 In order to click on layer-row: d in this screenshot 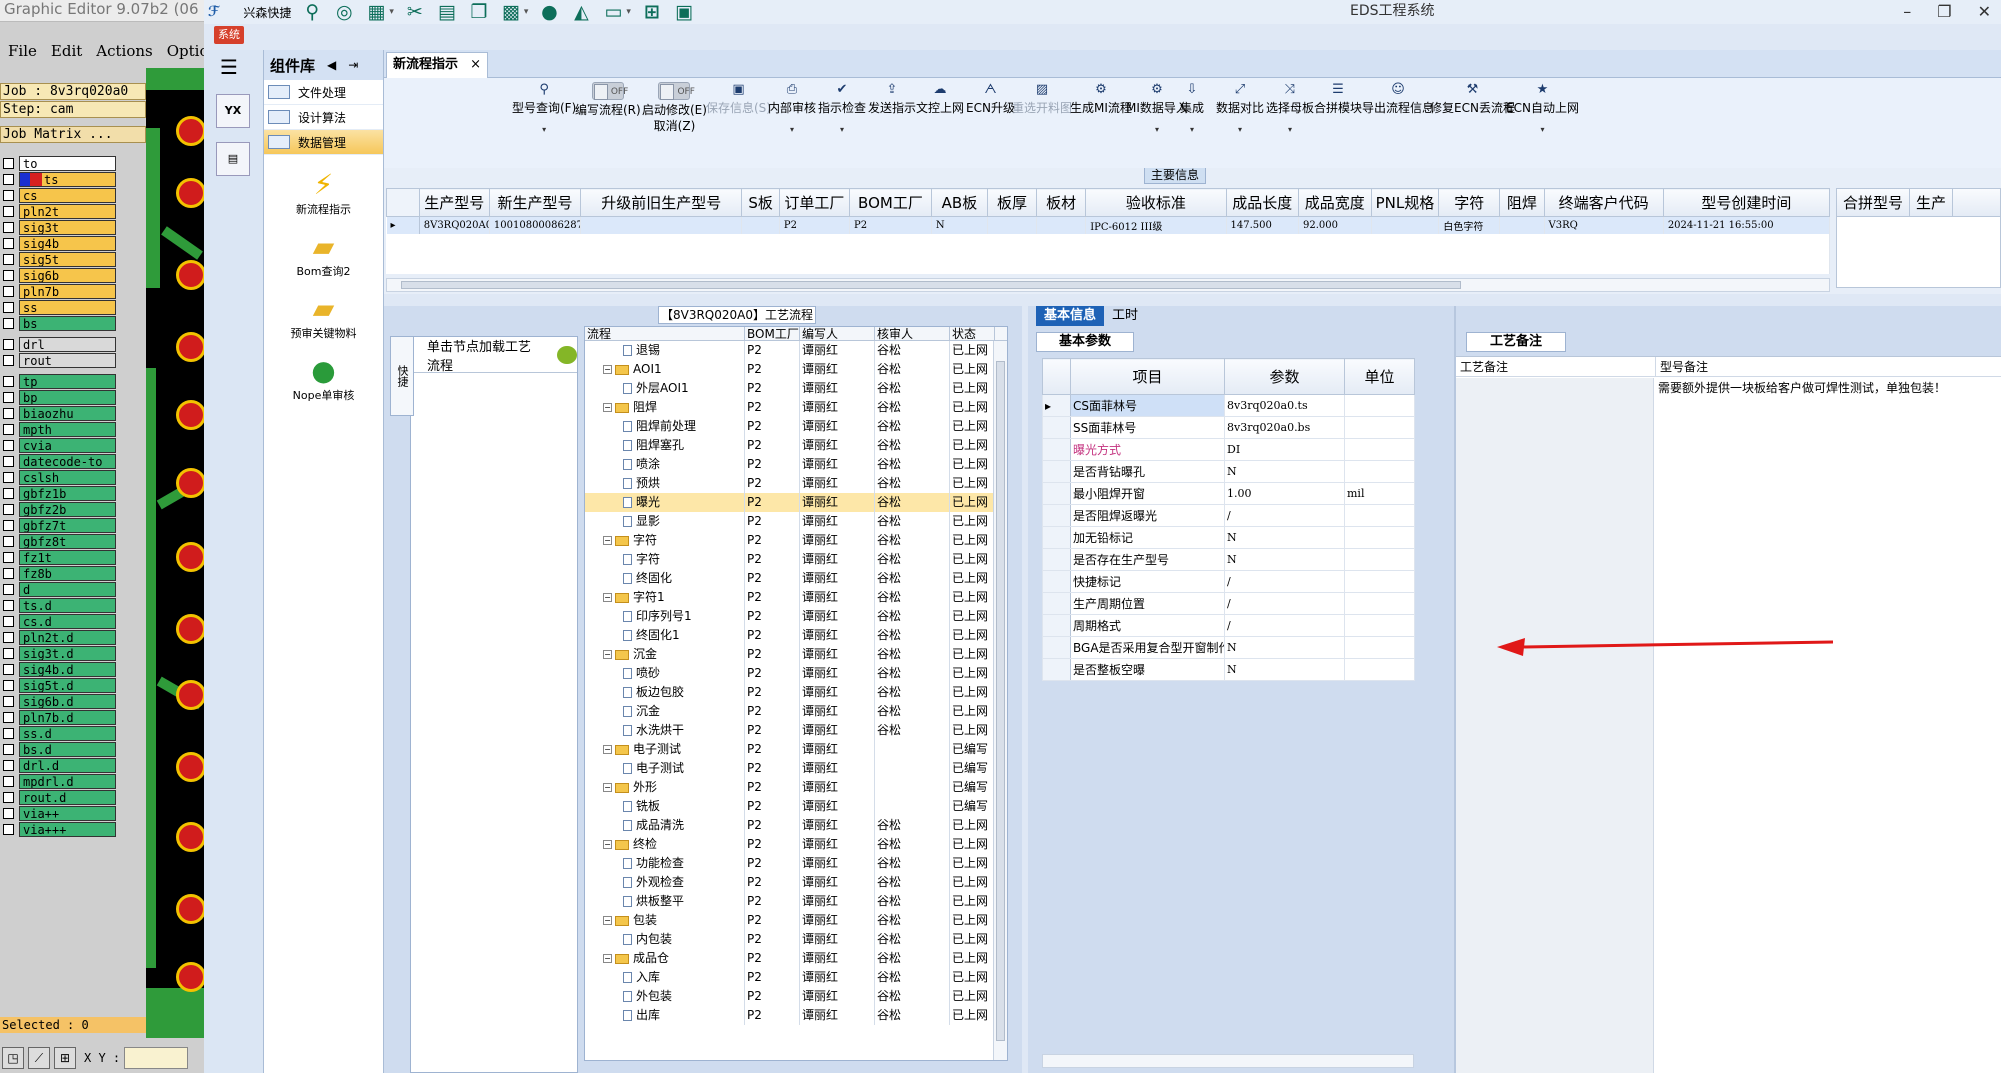, I will do `click(58, 589)`.